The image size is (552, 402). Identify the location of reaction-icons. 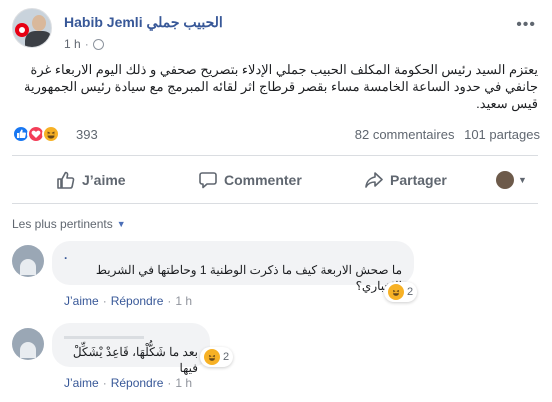
(36, 134).